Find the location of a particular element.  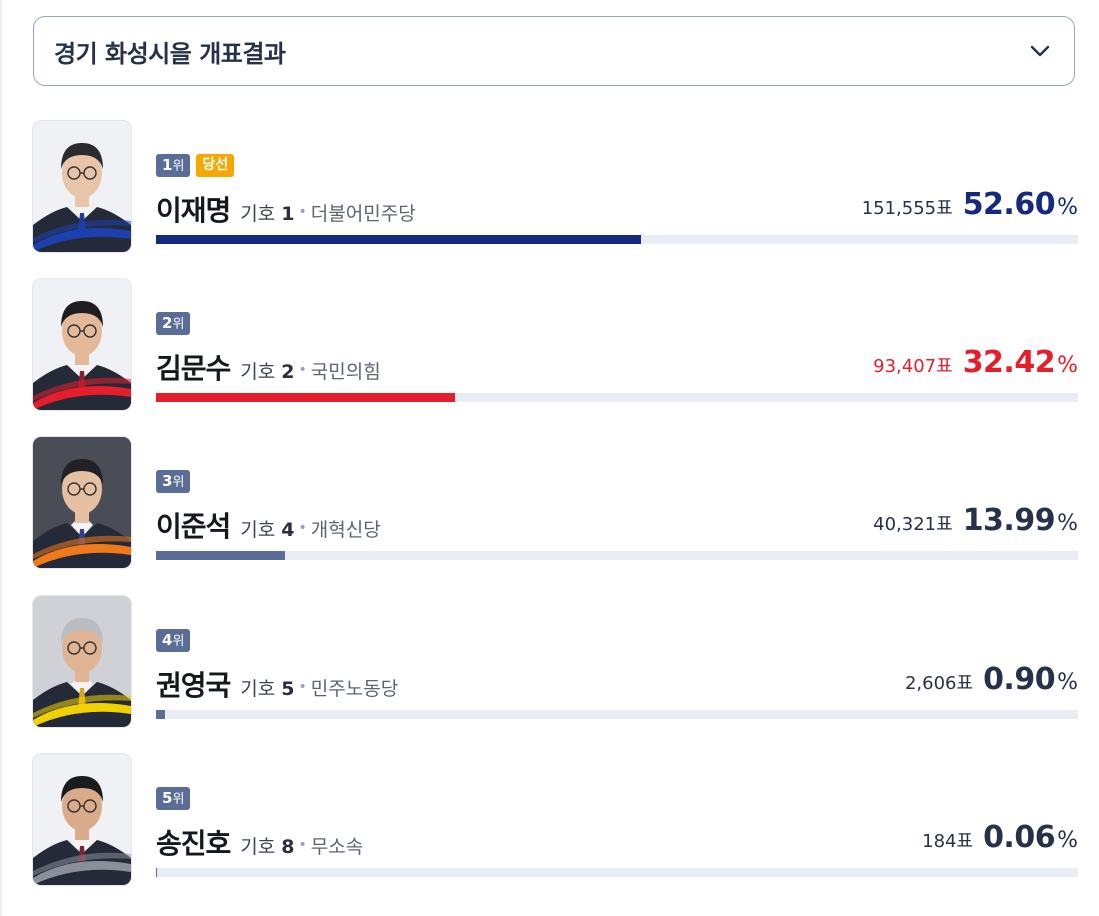

ballot-number-value: 8 is located at coordinates (288, 847).